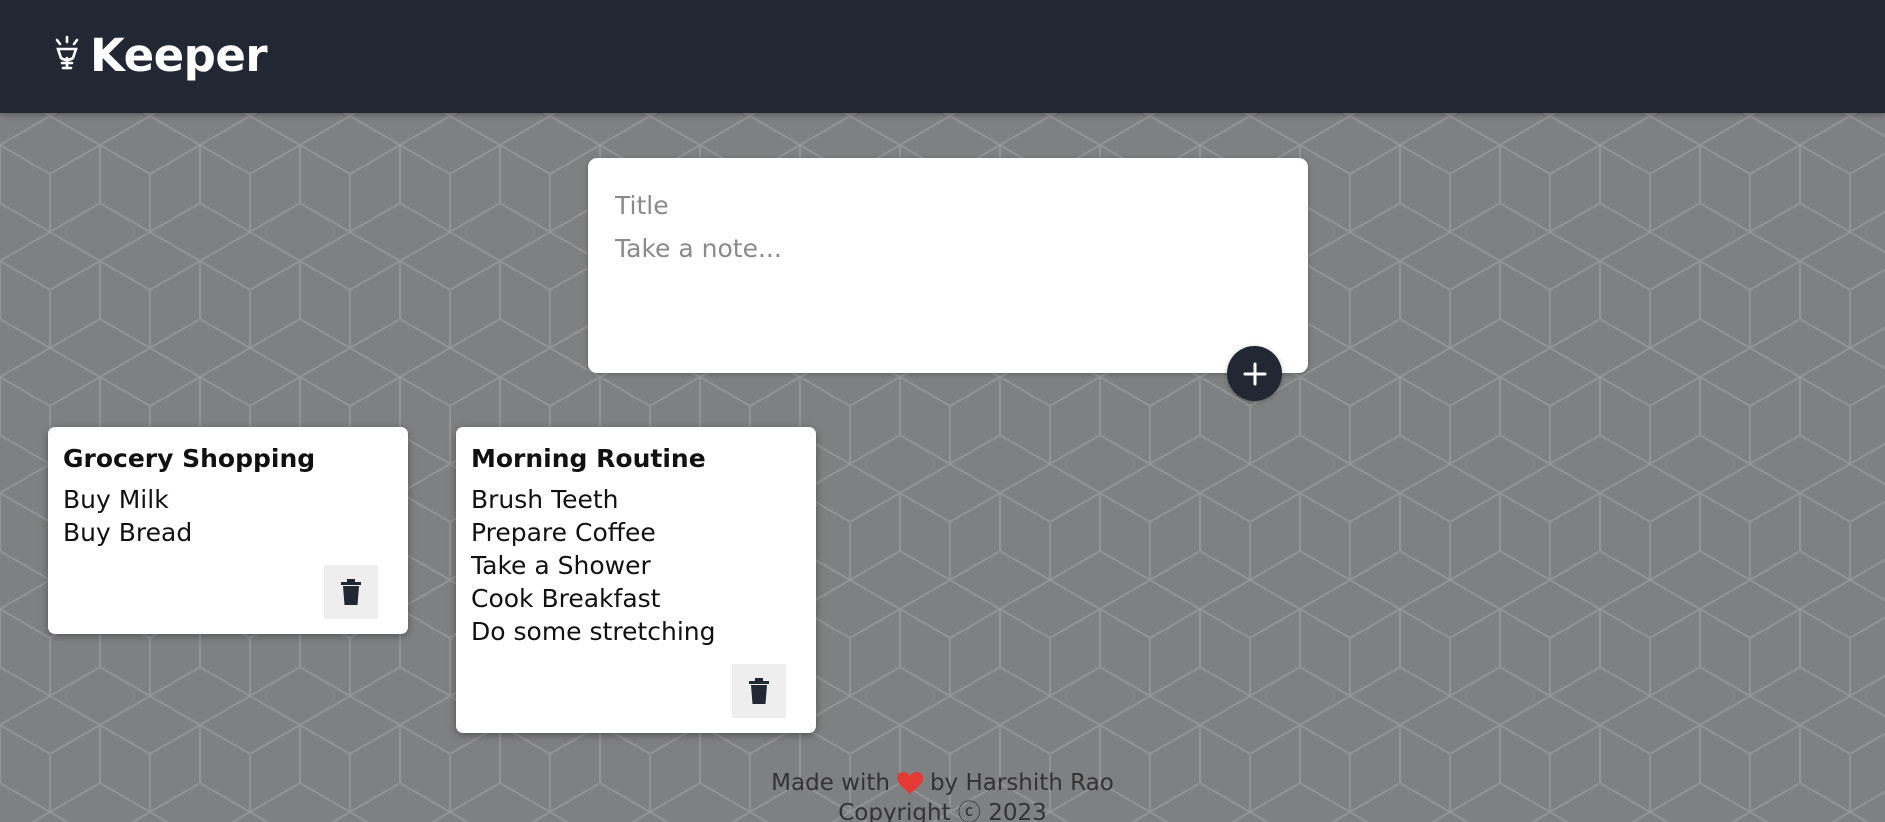 Image resolution: width=1885 pixels, height=822 pixels. I want to click on app-logo: Keeper, so click(160, 56).